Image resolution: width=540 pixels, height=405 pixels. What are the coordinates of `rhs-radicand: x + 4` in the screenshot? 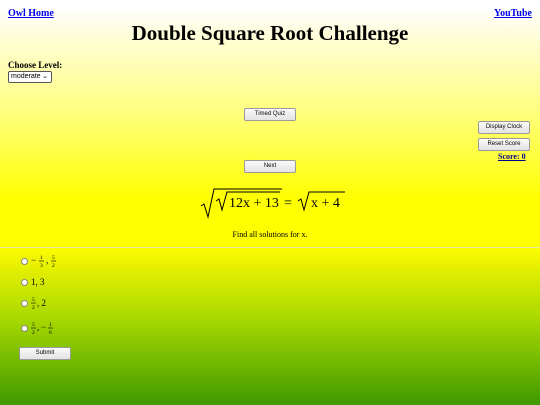 It's located at (325, 203).